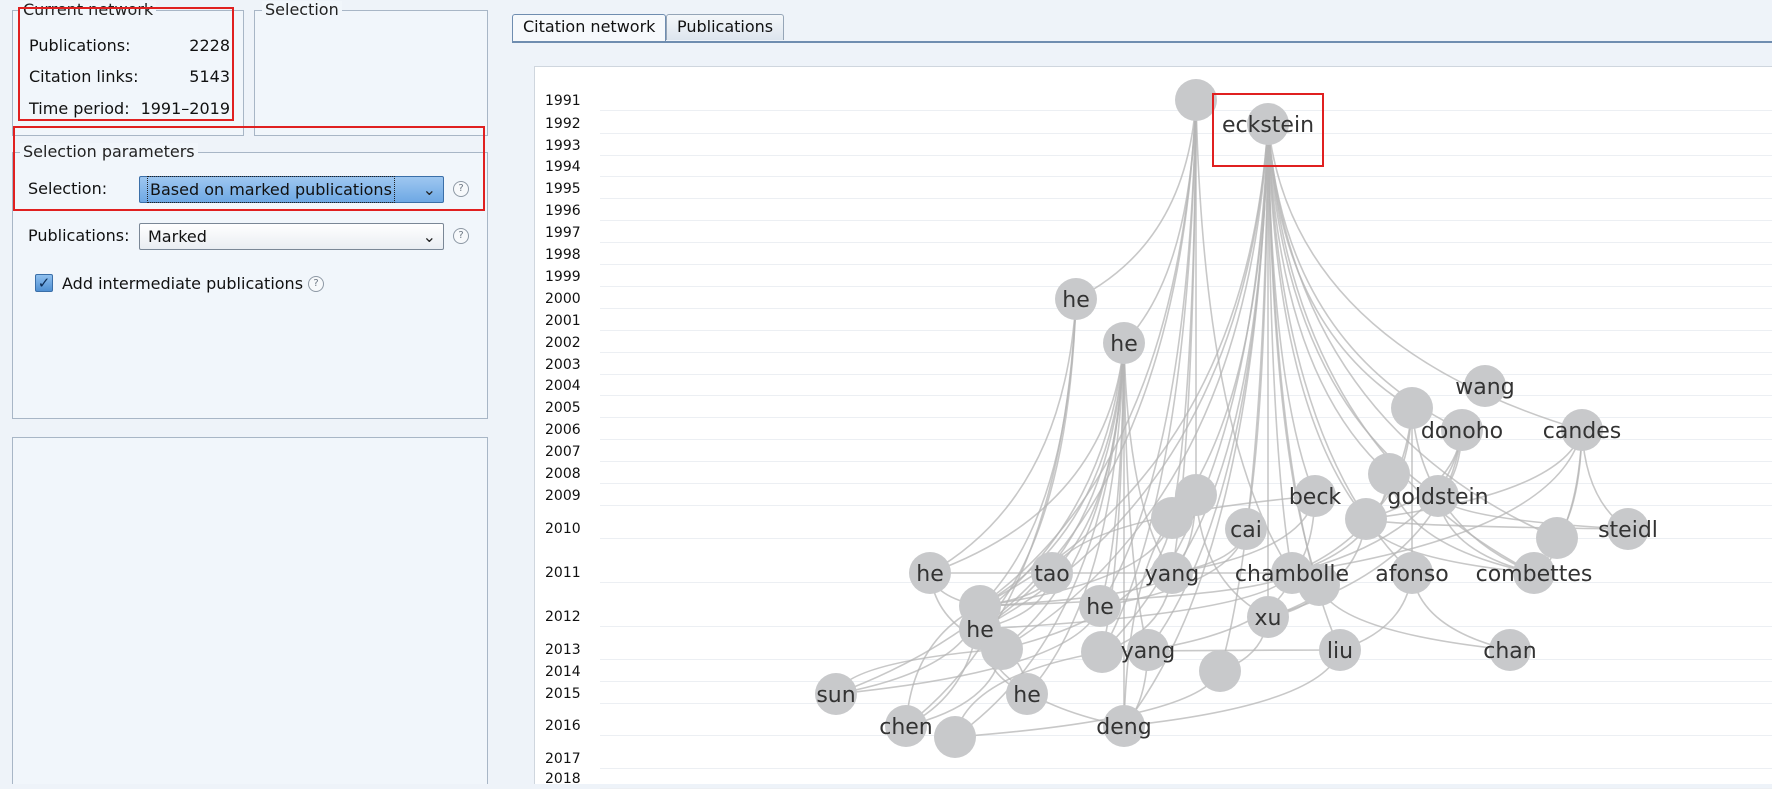 The image size is (1772, 789). Describe the element at coordinates (1484, 387) in the screenshot. I see `publication-node-label: wang` at that location.